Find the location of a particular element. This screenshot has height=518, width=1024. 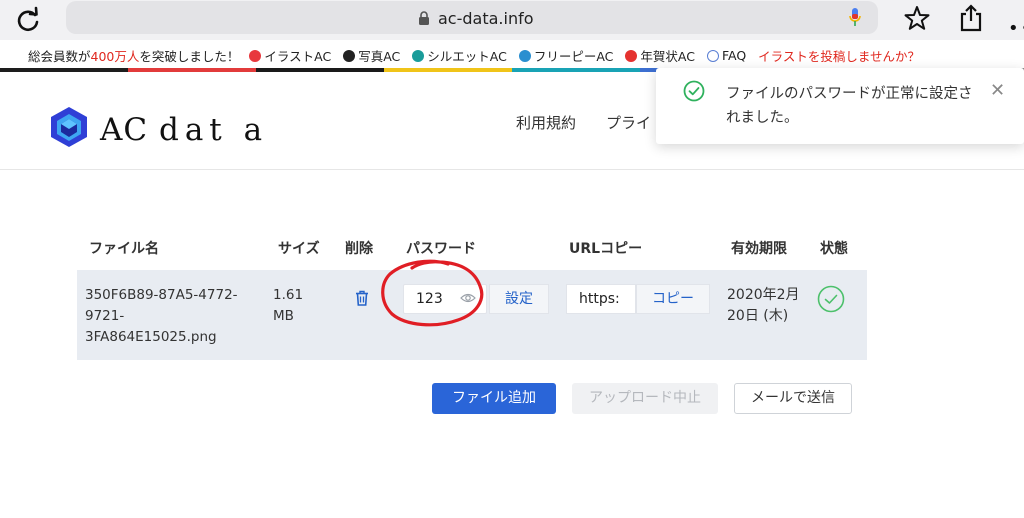

member-count-promo: 総会員数が400万人を突破しました！ is located at coordinates (134, 56).